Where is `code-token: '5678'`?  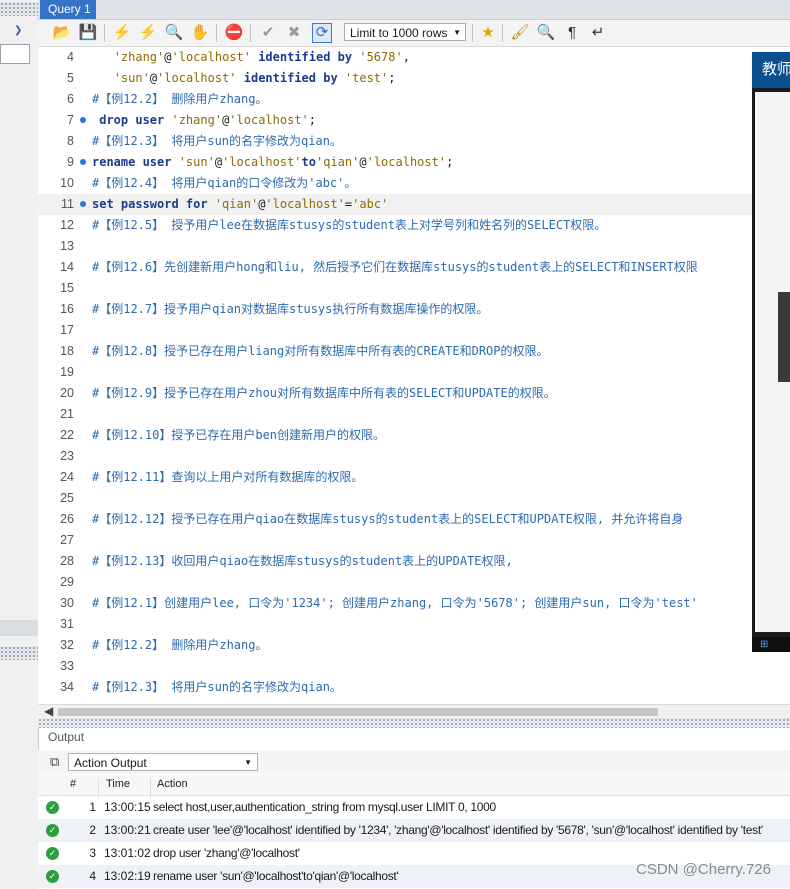
code-token: '5678' is located at coordinates (381, 57).